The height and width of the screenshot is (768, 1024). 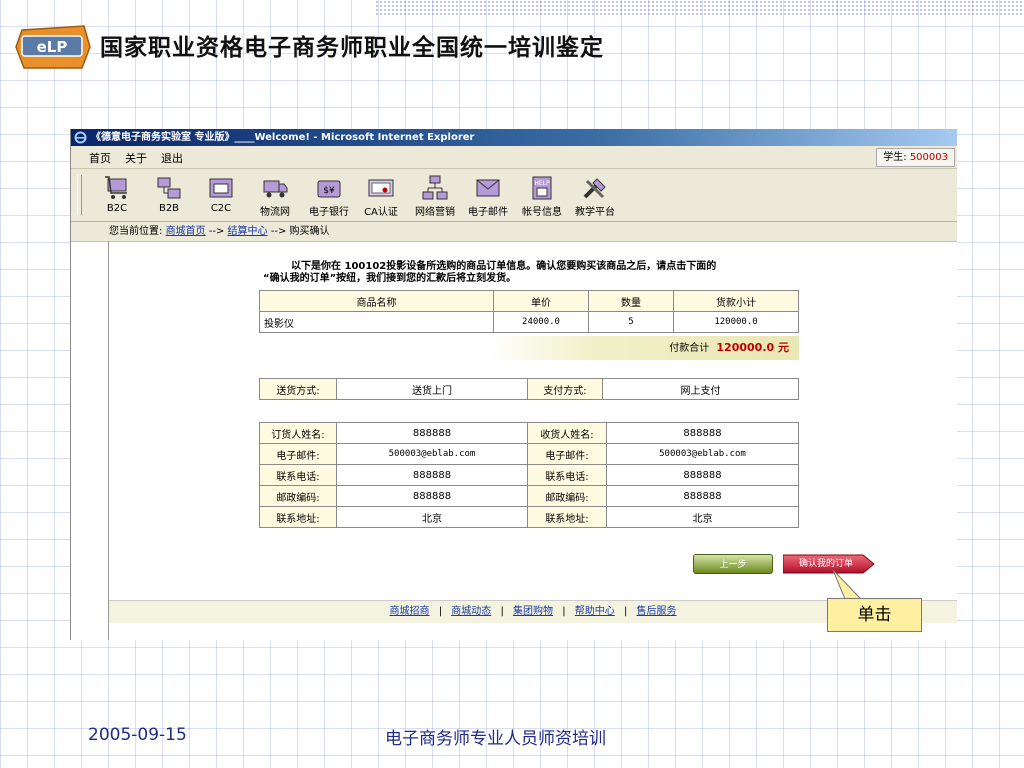 I want to click on total-value: 120000.0 元, so click(x=752, y=347).